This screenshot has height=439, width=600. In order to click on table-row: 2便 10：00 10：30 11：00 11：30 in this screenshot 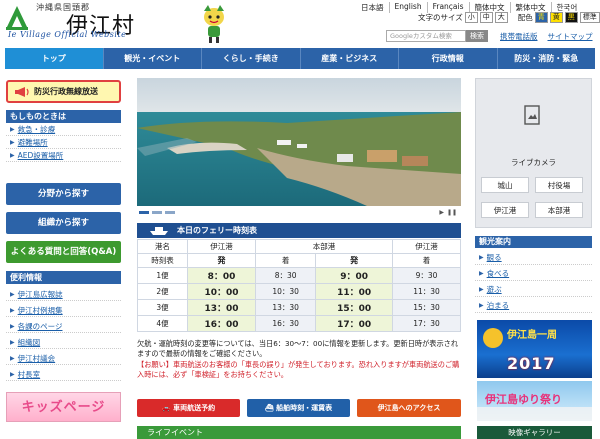, I will do `click(299, 291)`.